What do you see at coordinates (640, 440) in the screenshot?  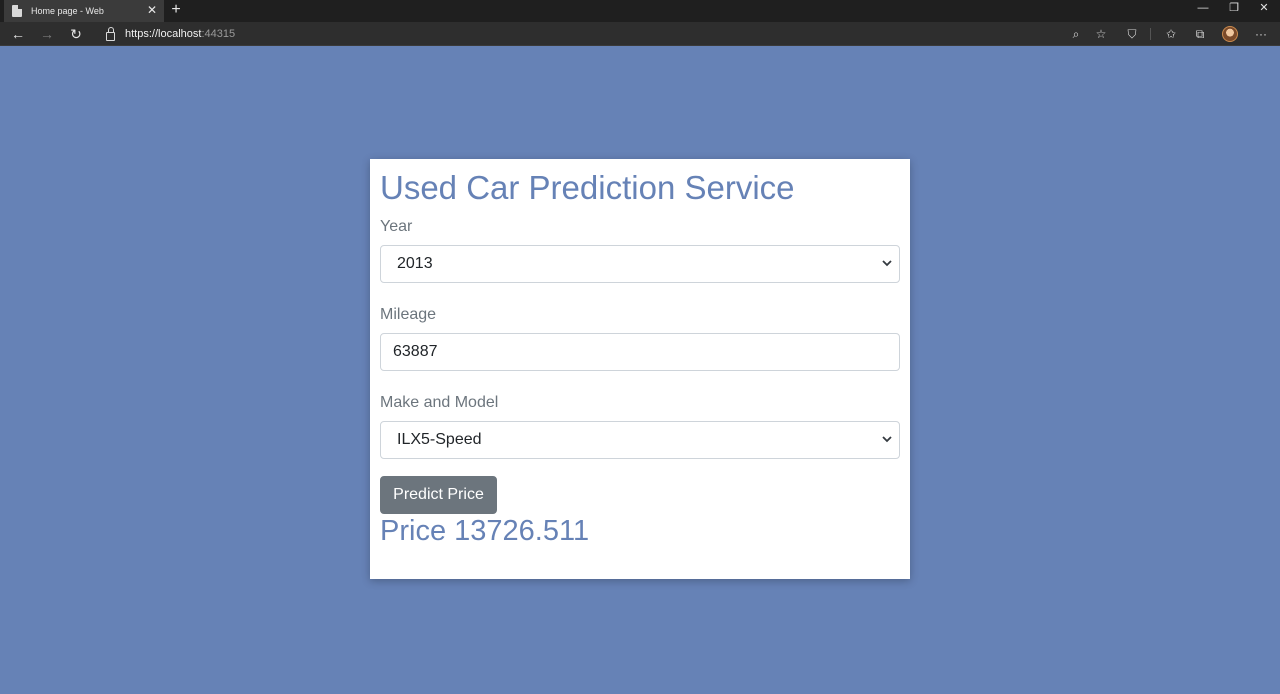 I see `make-model-select: ILX5-Speed` at bounding box center [640, 440].